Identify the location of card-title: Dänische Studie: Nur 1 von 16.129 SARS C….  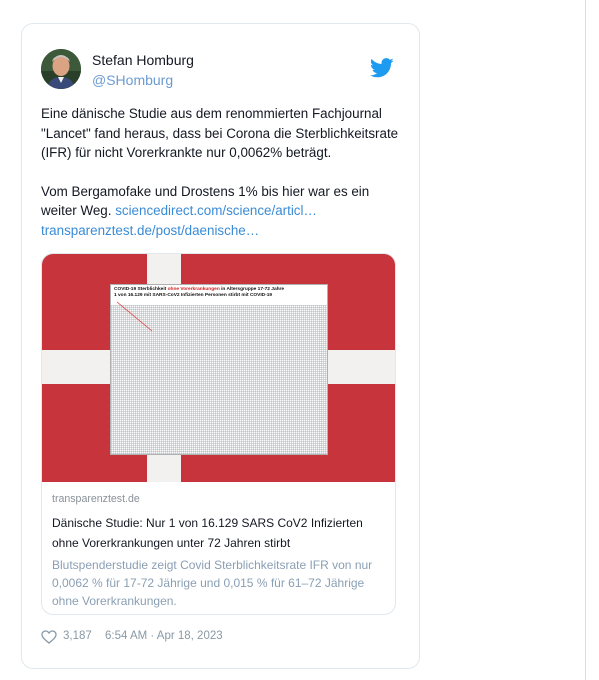
(219, 533).